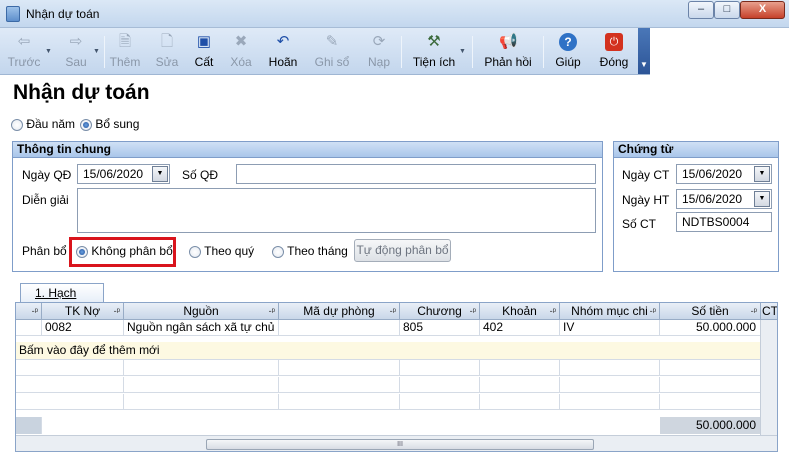  I want to click on prev-dropdown-arrow: ▼, so click(48, 51).